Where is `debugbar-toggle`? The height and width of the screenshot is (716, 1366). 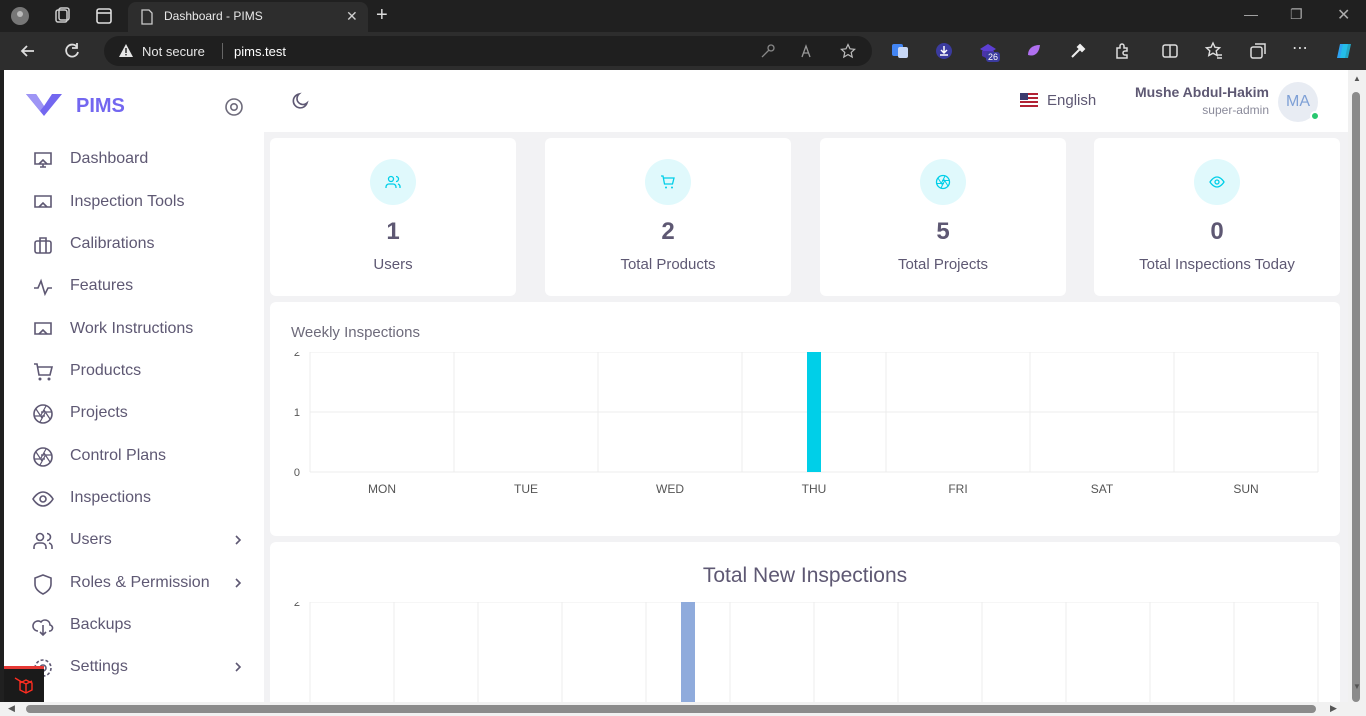
debugbar-toggle is located at coordinates (24, 684).